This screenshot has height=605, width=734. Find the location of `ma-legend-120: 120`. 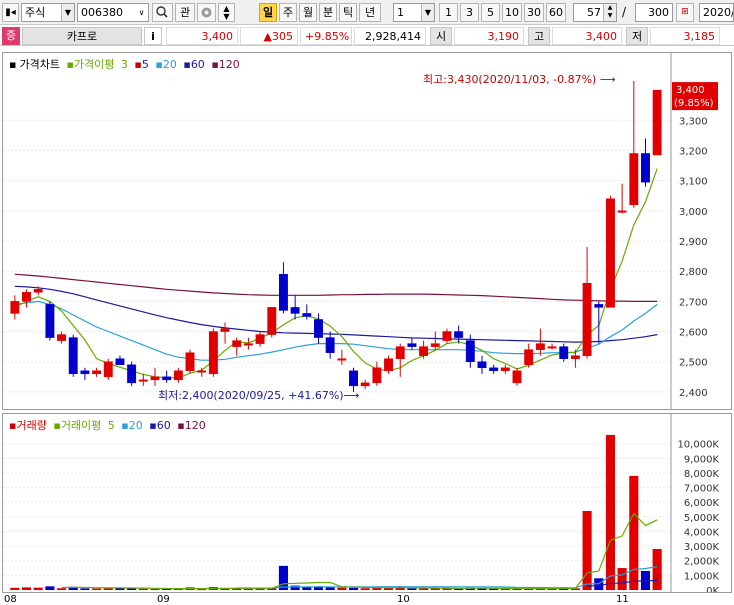

ma-legend-120: 120 is located at coordinates (229, 64).